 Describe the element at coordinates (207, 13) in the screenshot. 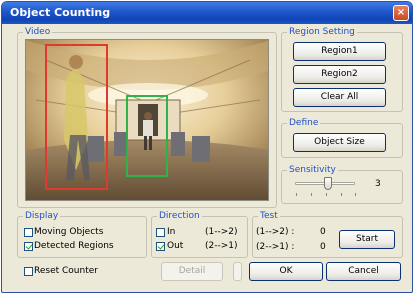

I see `title-bar: Object Counting ×` at that location.